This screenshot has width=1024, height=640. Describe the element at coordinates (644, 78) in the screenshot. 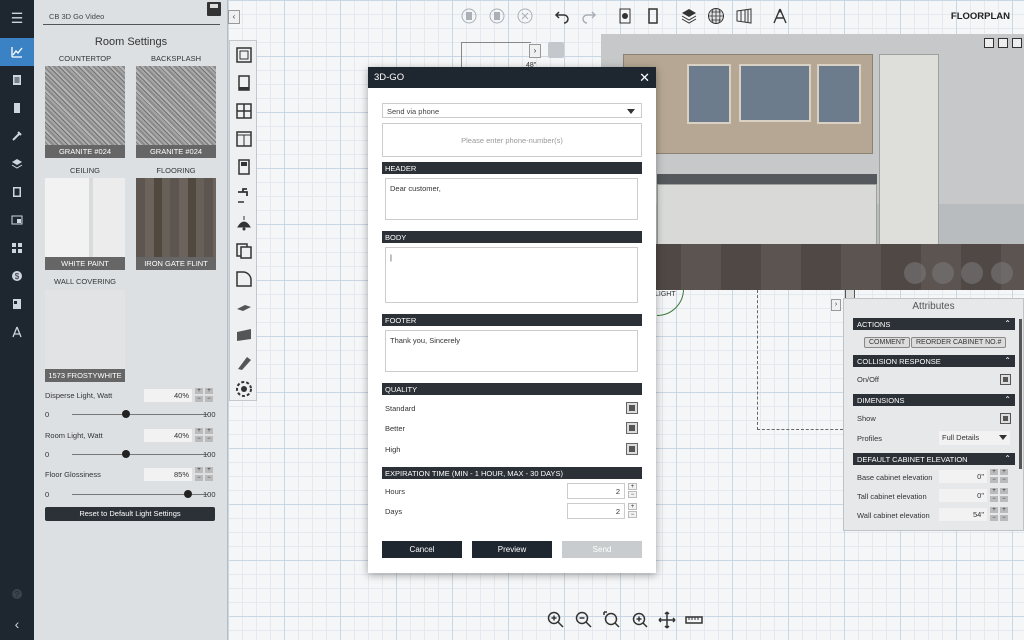

I see `close-icon: ✕` at that location.